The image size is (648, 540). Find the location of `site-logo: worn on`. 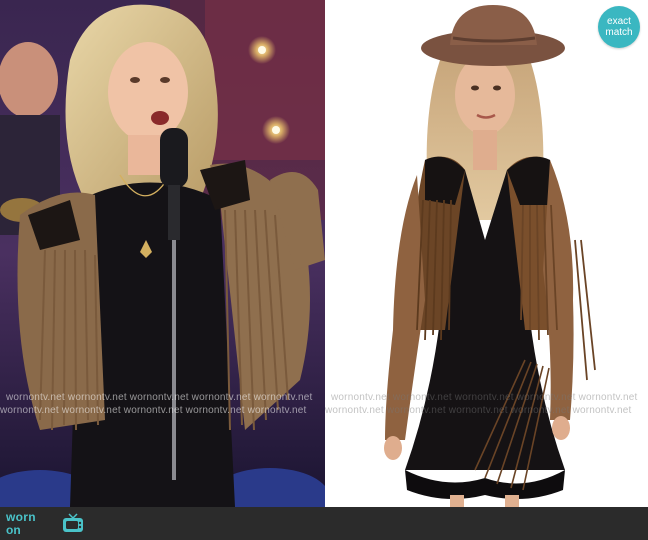

site-logo: worn on is located at coordinates (46, 524).